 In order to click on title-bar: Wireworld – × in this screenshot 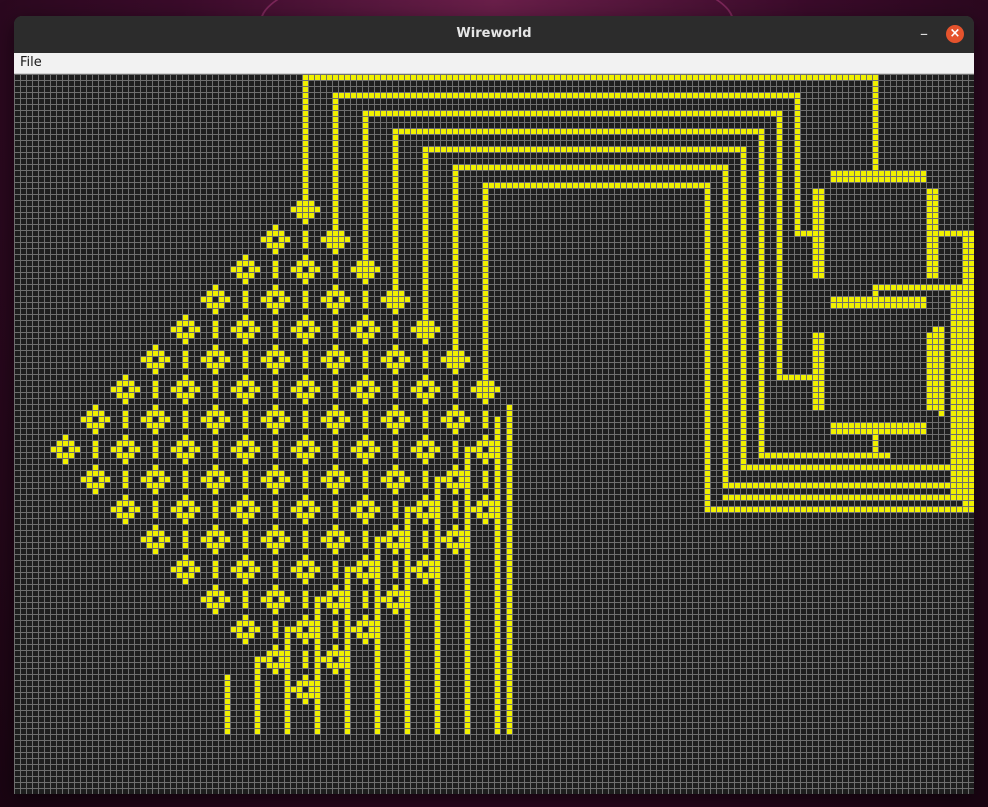, I will do `click(494, 35)`.